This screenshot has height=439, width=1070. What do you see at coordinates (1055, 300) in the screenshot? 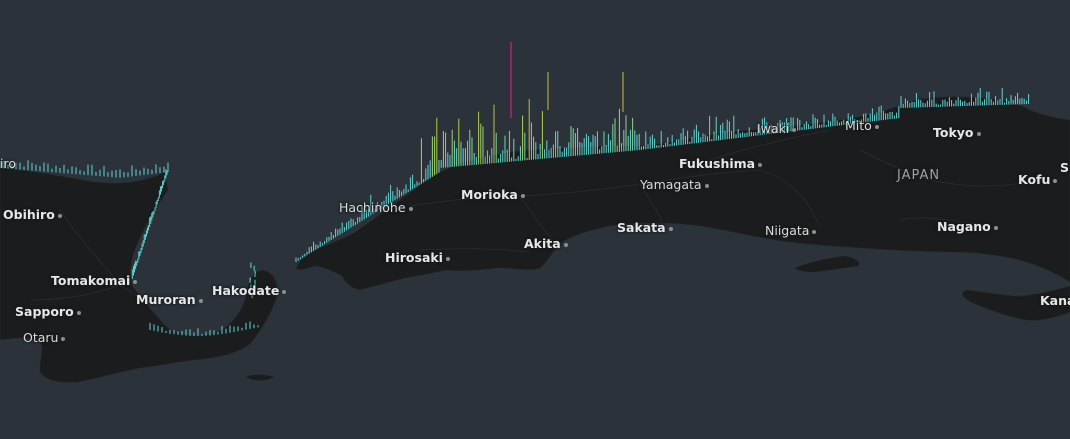
I see `city-label-kana: Kana` at bounding box center [1055, 300].